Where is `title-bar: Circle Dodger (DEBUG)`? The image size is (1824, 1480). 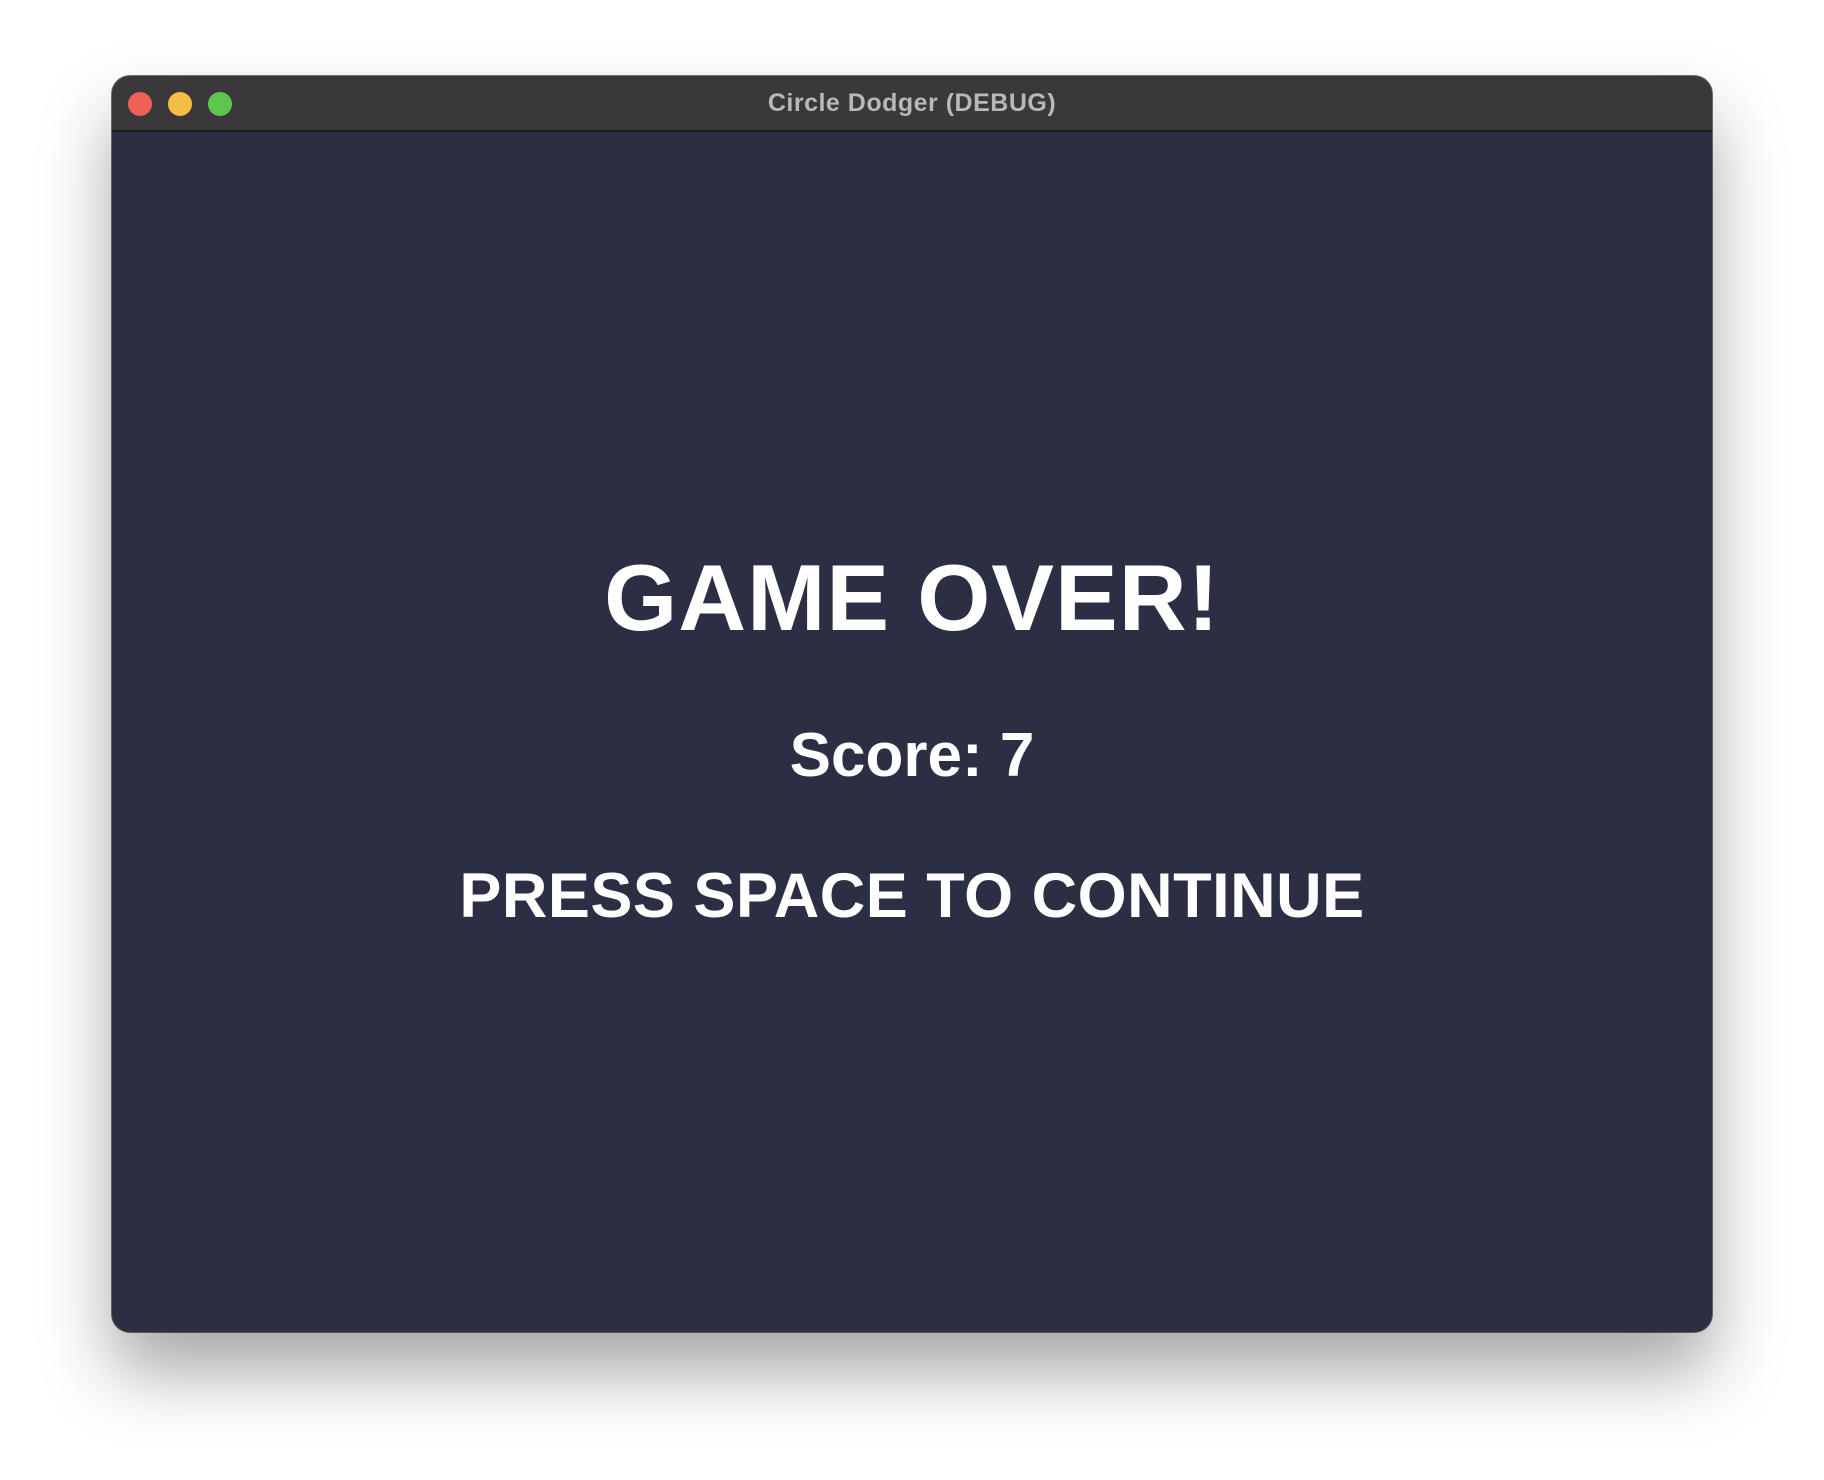 title-bar: Circle Dodger (DEBUG) is located at coordinates (912, 104).